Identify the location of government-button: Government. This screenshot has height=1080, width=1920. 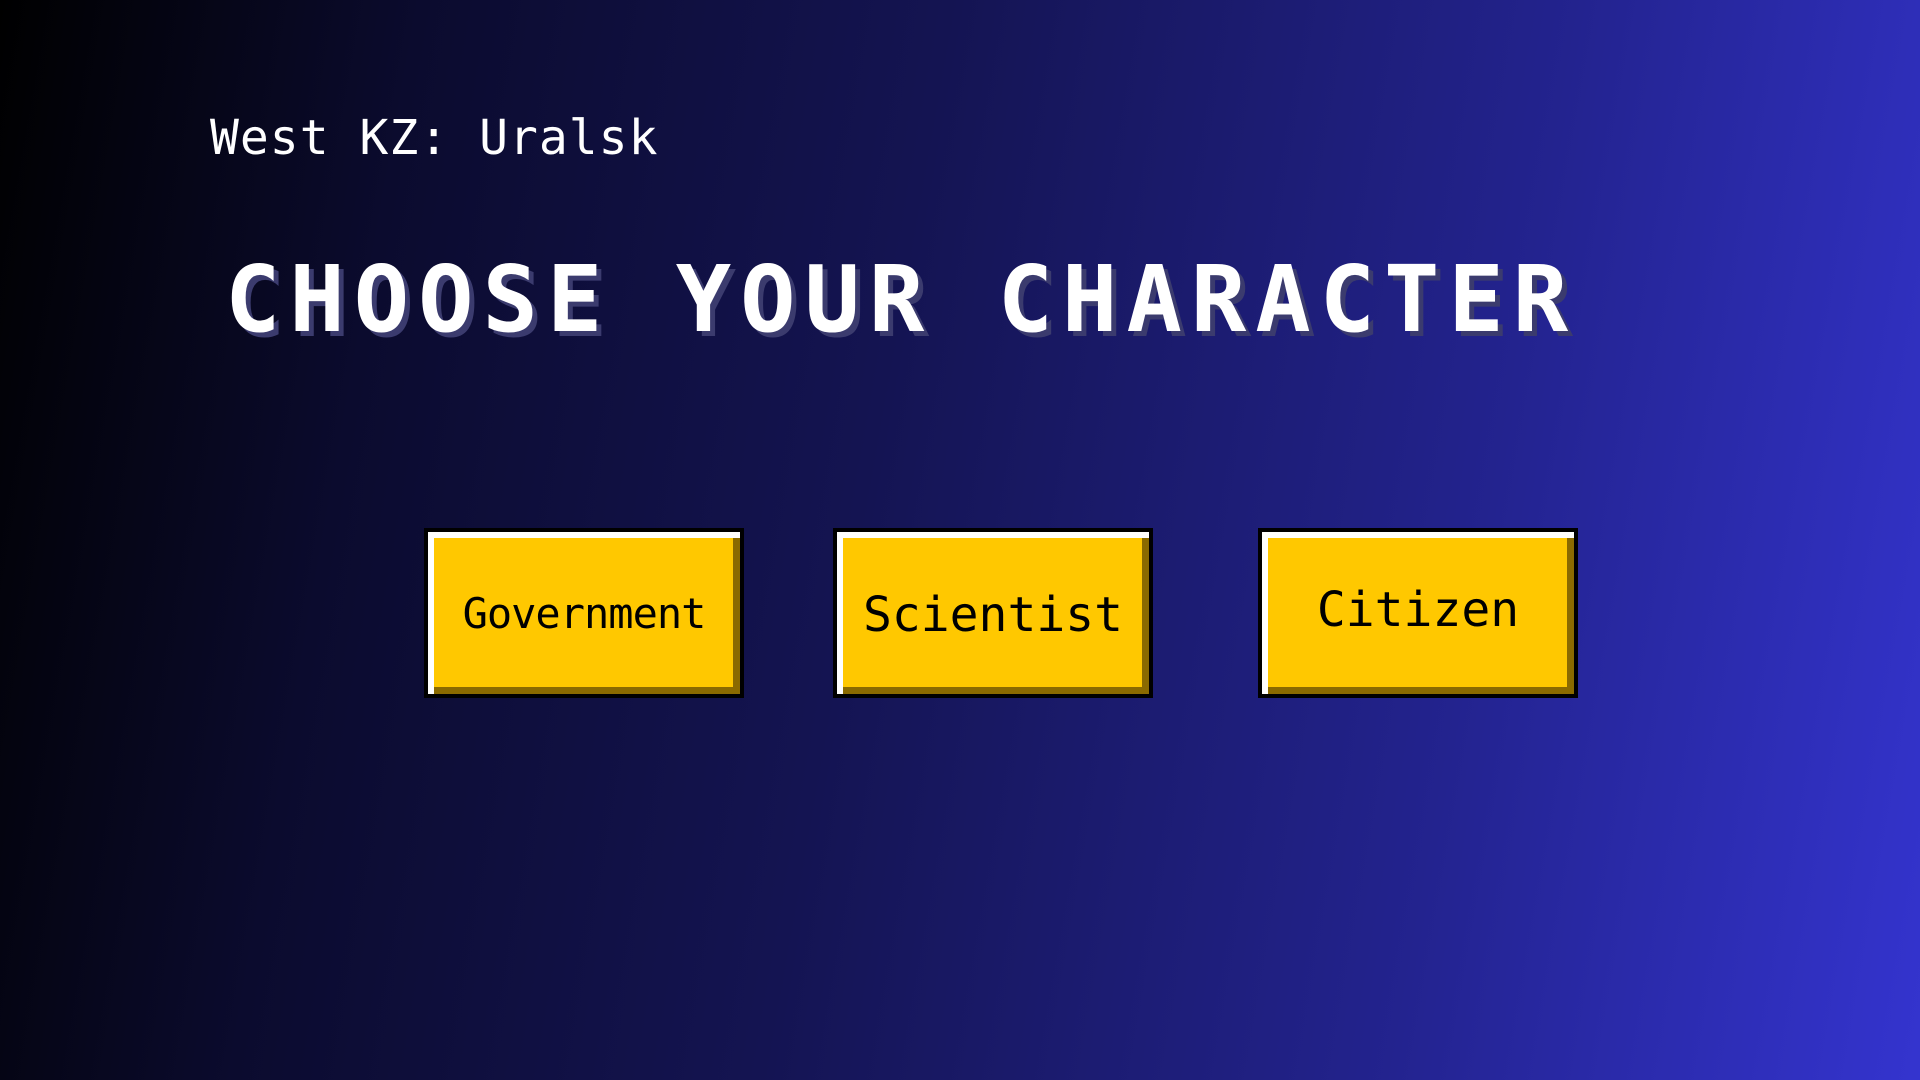
(584, 613).